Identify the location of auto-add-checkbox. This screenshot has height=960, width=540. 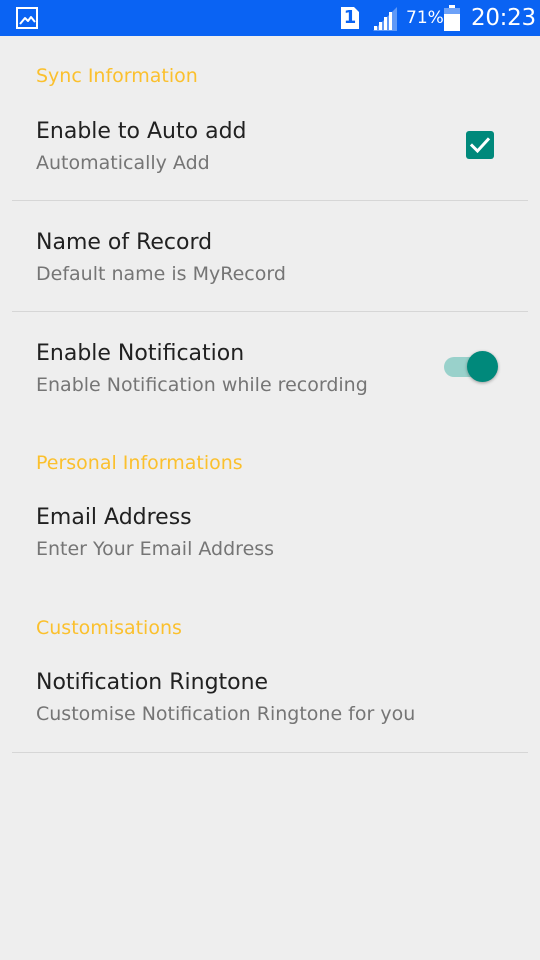
(480, 145).